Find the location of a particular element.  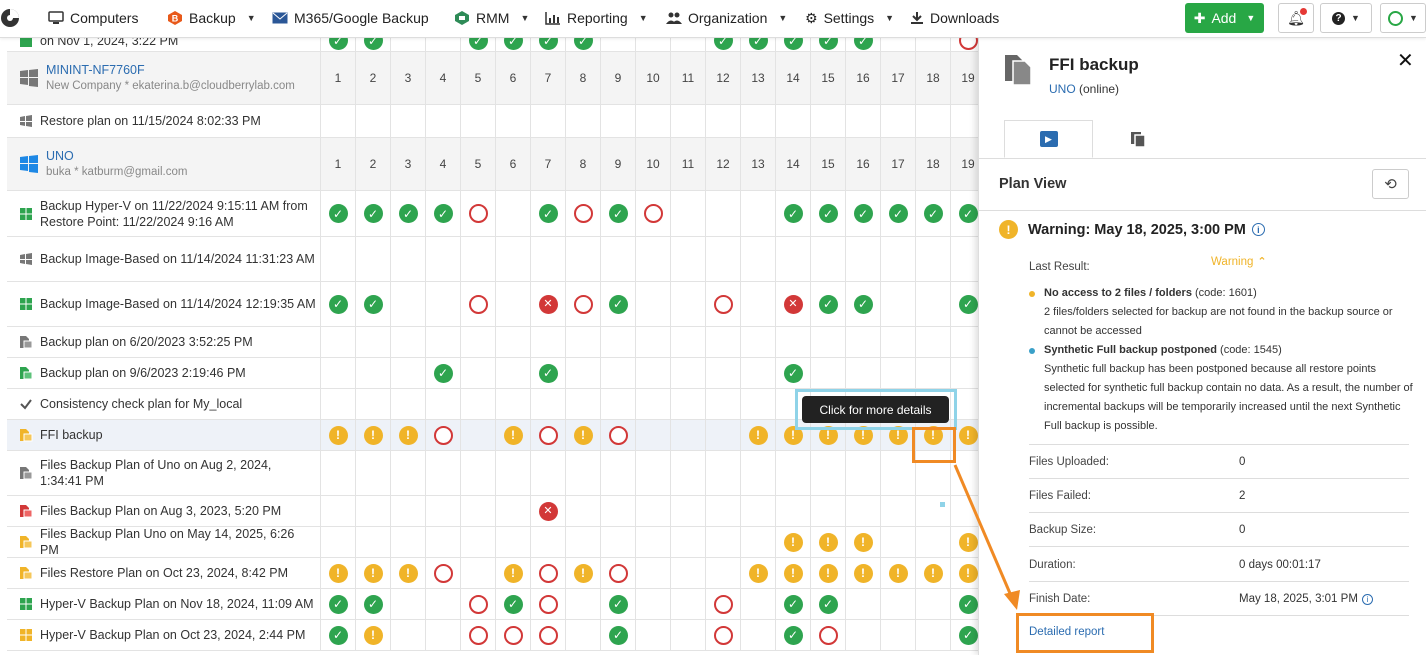

computer-link: UNO is located at coordinates (1062, 89).